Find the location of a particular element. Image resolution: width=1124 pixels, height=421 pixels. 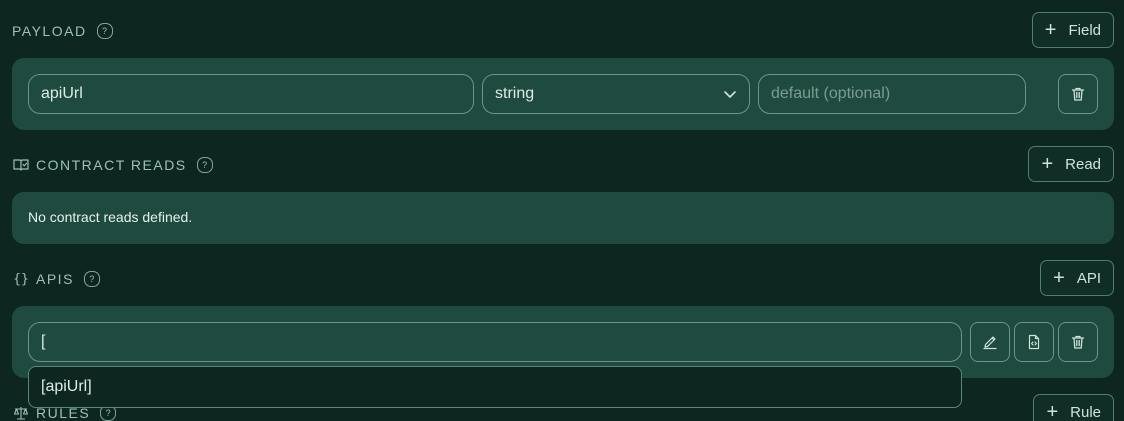

field-type-select: string is located at coordinates (616, 94).